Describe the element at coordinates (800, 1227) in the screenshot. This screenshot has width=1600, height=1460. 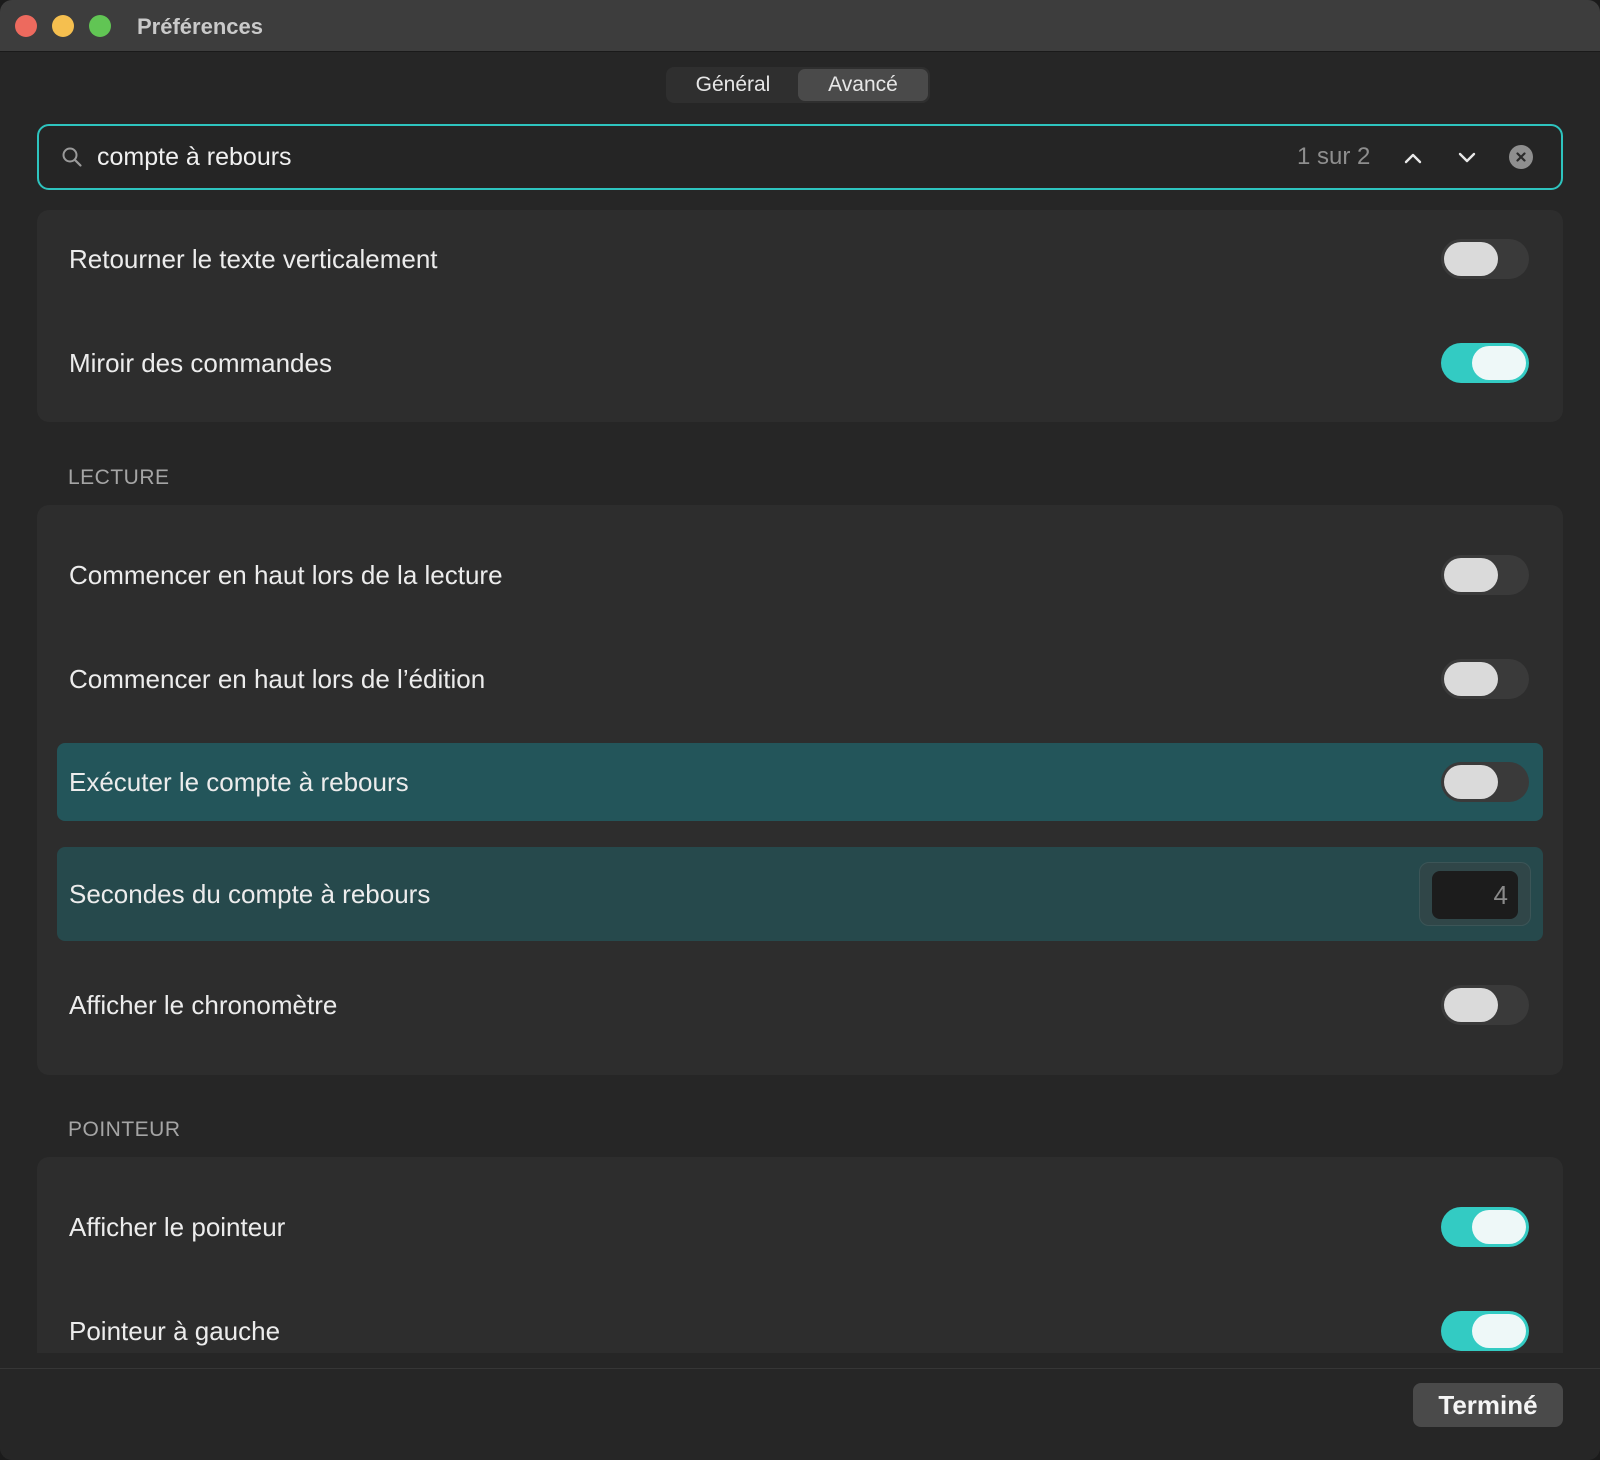
I see `setting-row-show-pointer: Afficher le pointeur` at that location.